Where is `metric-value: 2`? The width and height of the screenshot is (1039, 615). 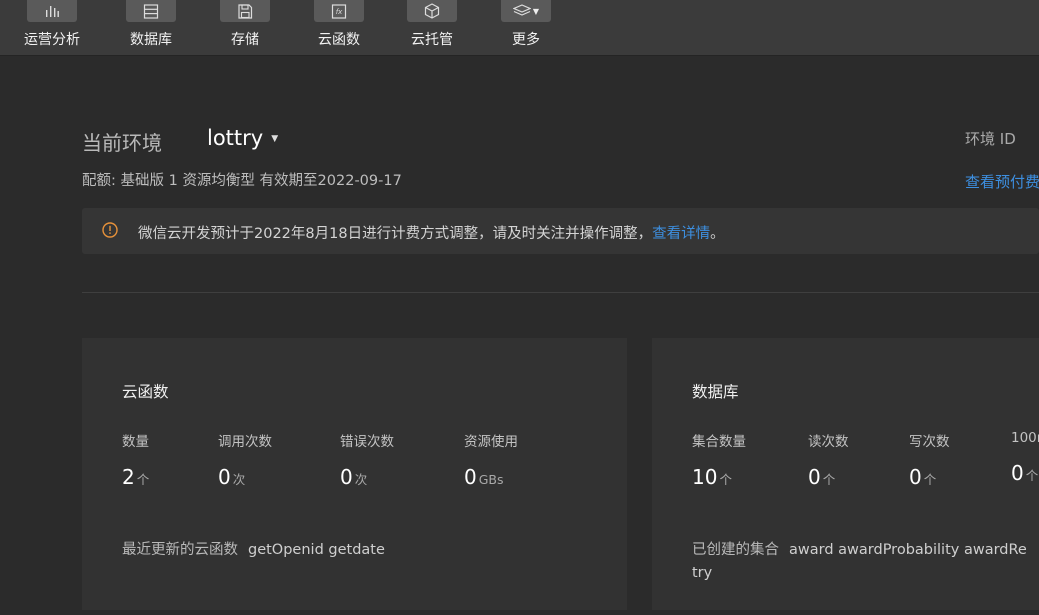 metric-value: 2 is located at coordinates (128, 477).